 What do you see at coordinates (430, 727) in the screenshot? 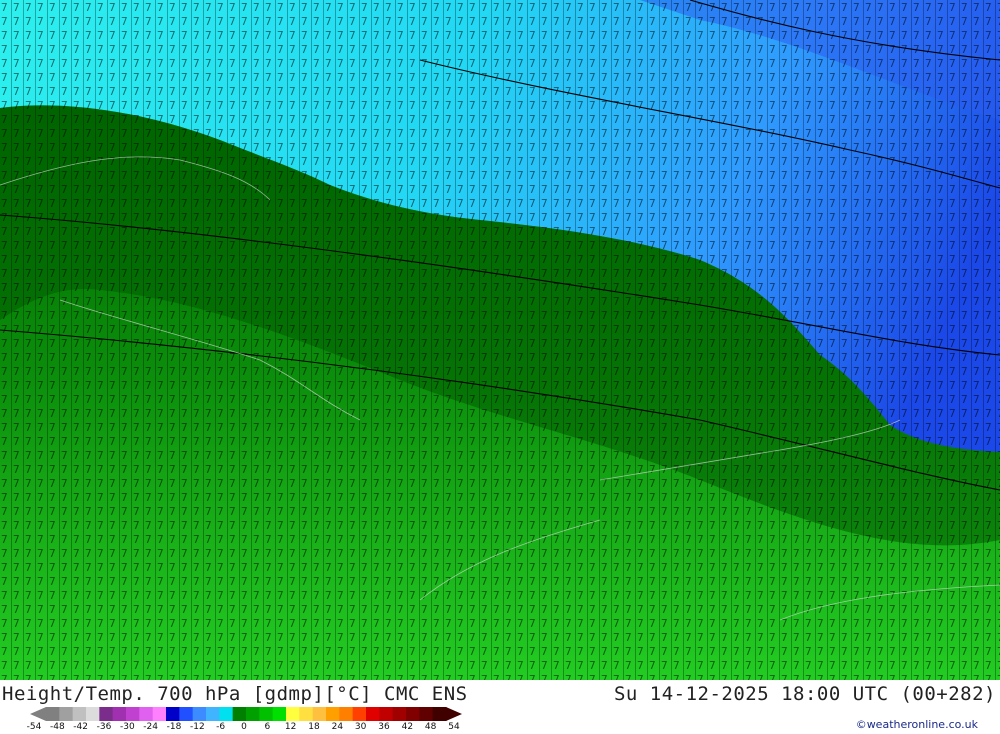
I see `scale-tick-label: 48` at bounding box center [430, 727].